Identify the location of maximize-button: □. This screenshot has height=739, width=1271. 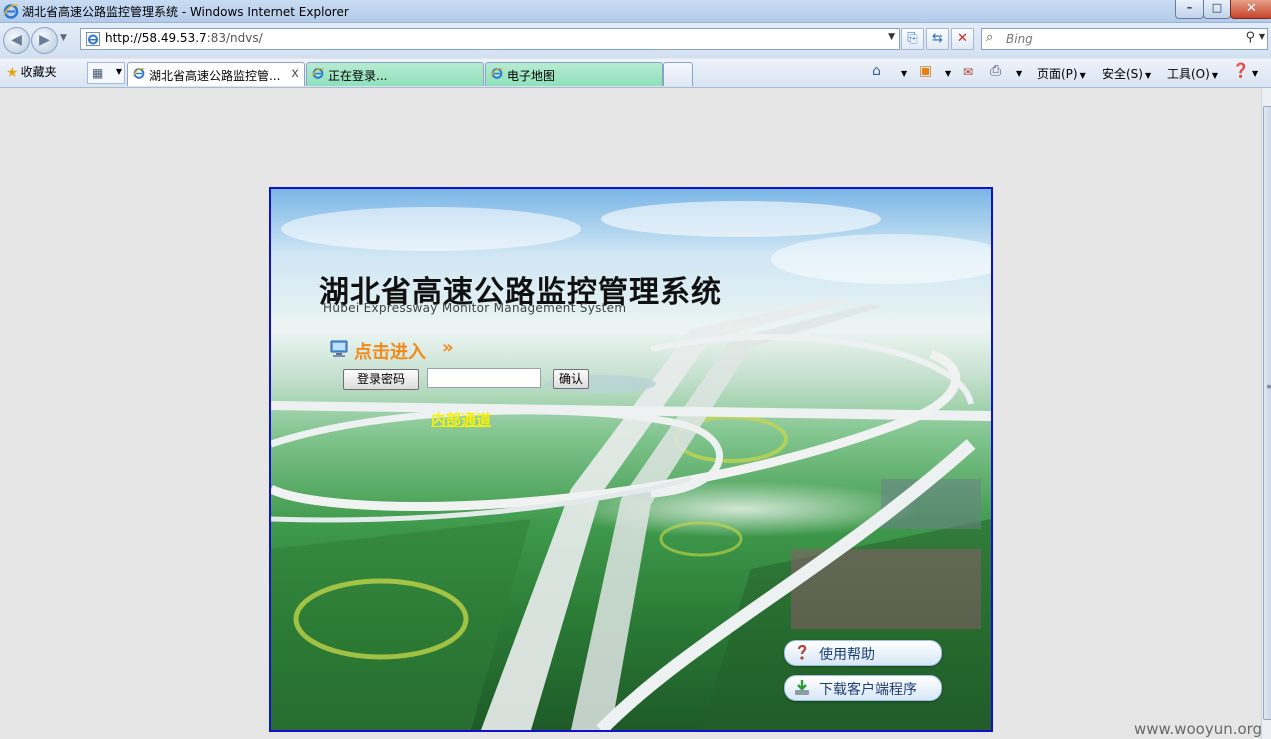
(1217, 9).